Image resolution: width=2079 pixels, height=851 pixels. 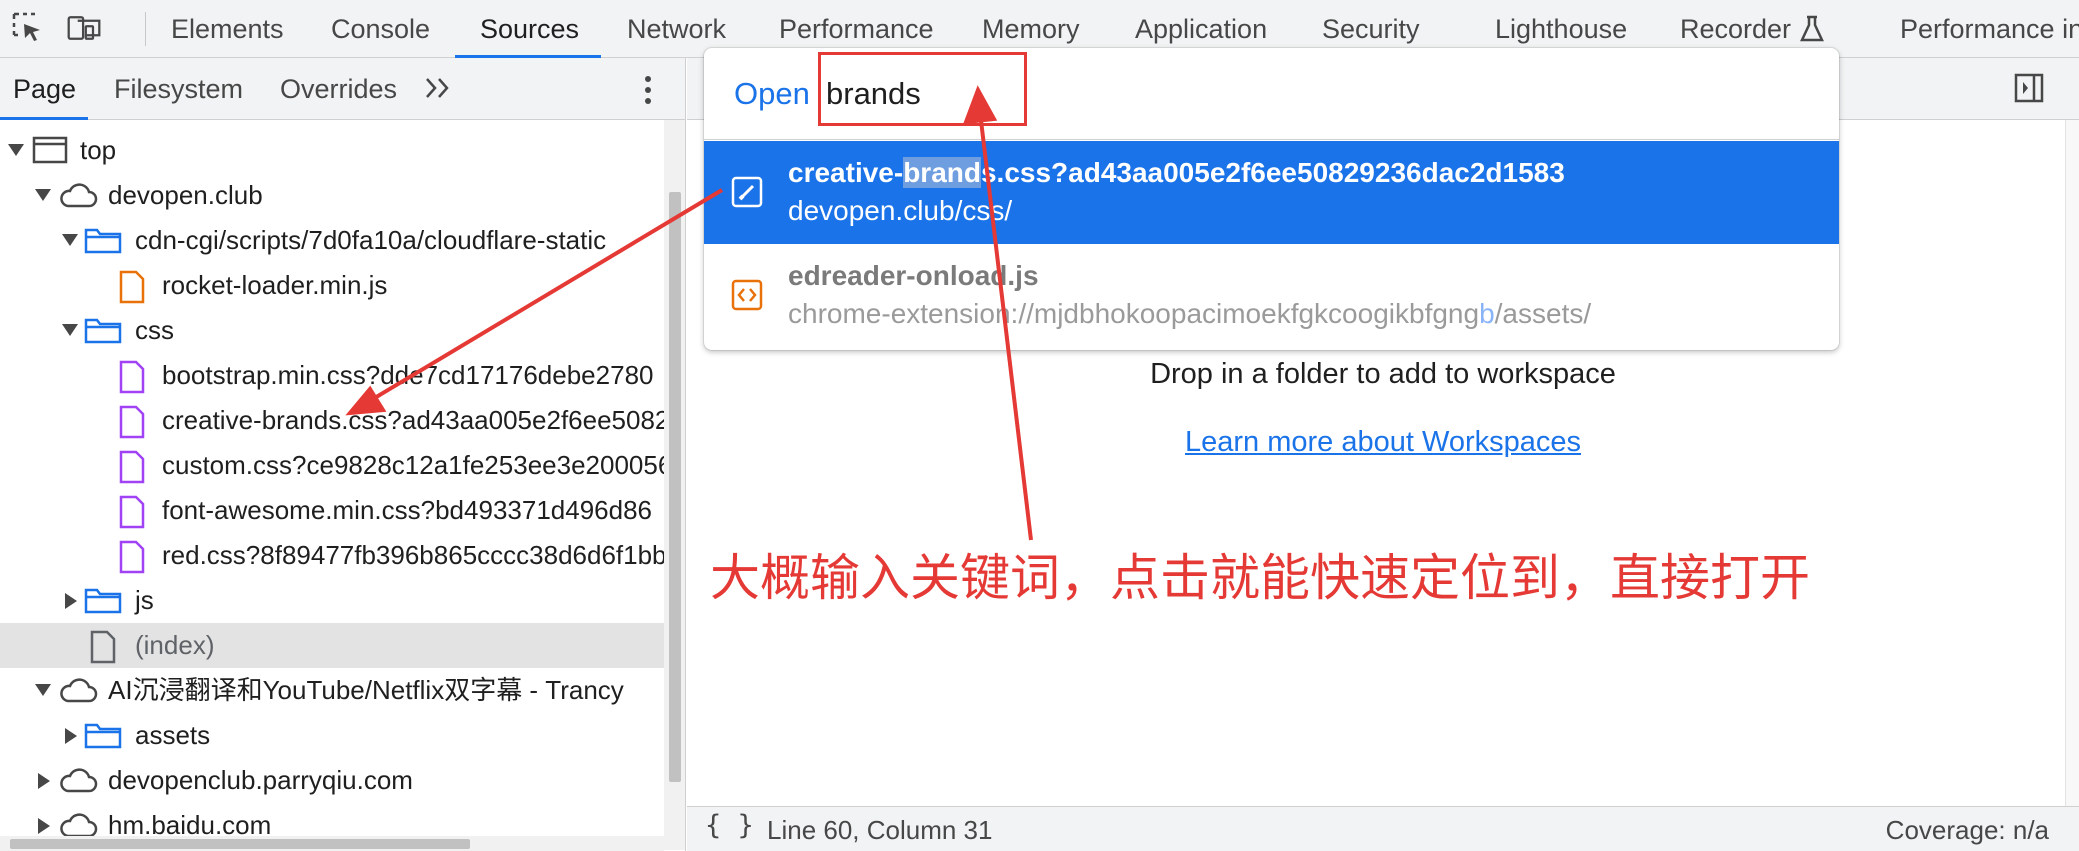 I want to click on arrow-to-tree-file, so click(x=545, y=296).